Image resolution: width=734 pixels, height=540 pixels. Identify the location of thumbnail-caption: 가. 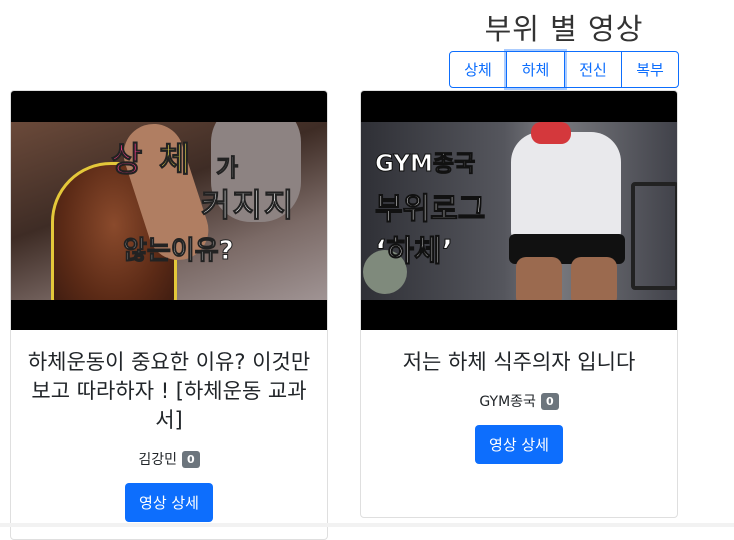
(227, 168).